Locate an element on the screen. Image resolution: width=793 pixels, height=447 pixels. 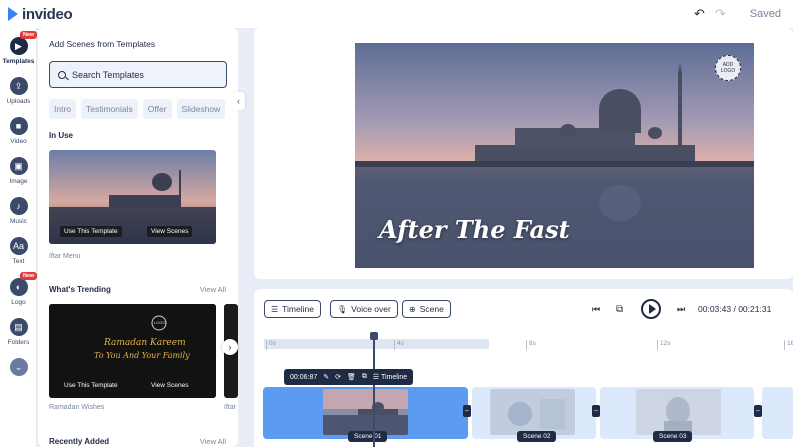
preview-mode-icon: ⧉ is located at coordinates (619, 309).